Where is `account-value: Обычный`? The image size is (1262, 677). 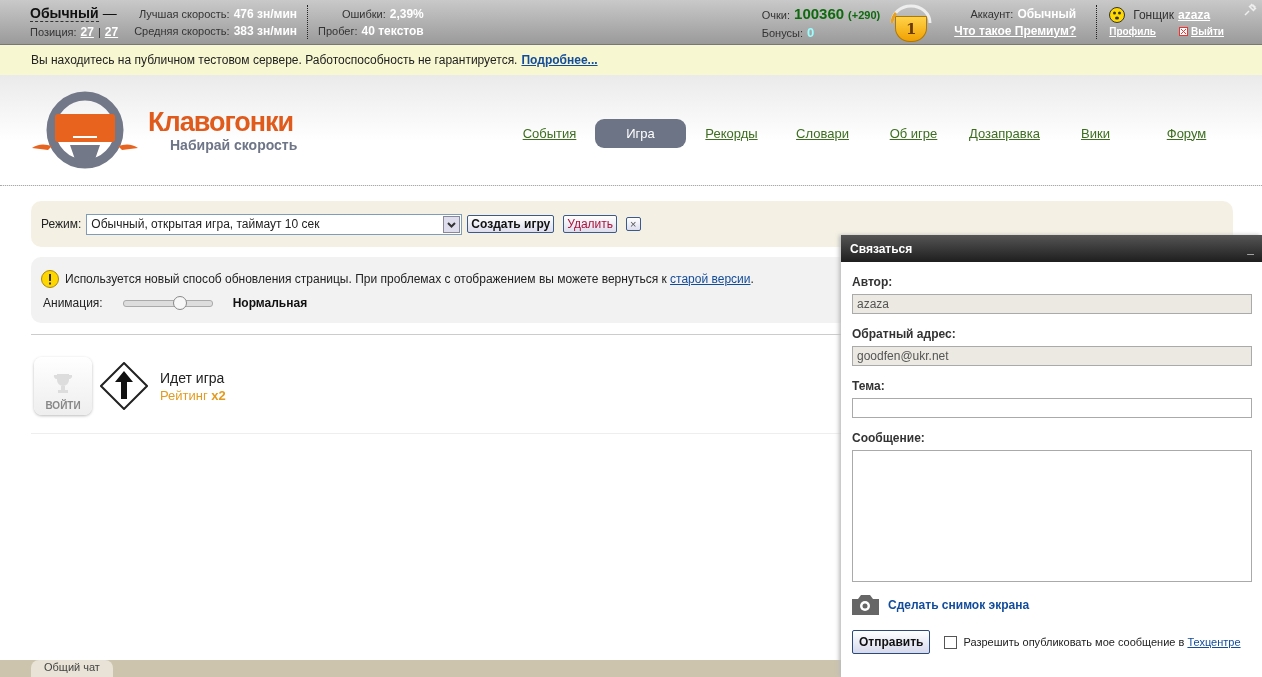 account-value: Обычный is located at coordinates (1047, 13).